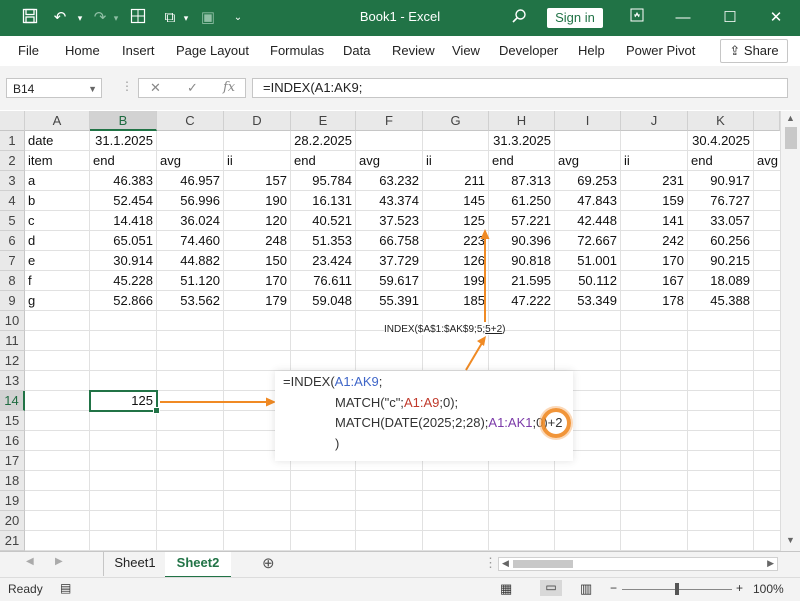 This screenshot has width=800, height=601. I want to click on line2-ref: A1:A9, so click(421, 402).